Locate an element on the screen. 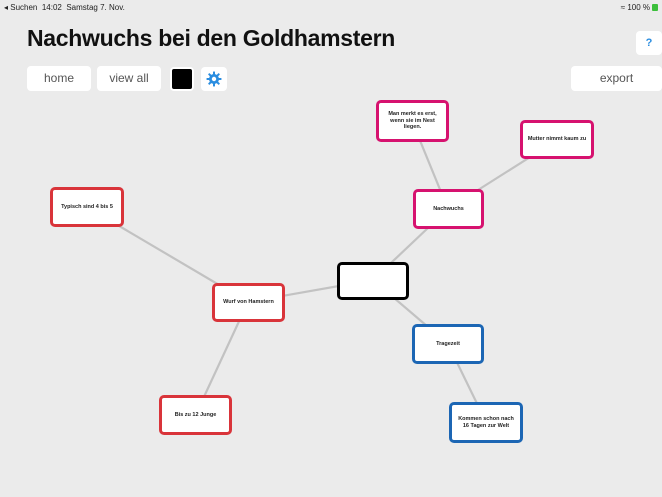 The image size is (662, 497). mindmap-node-nachwuchs: Nachwuchs is located at coordinates (448, 209).